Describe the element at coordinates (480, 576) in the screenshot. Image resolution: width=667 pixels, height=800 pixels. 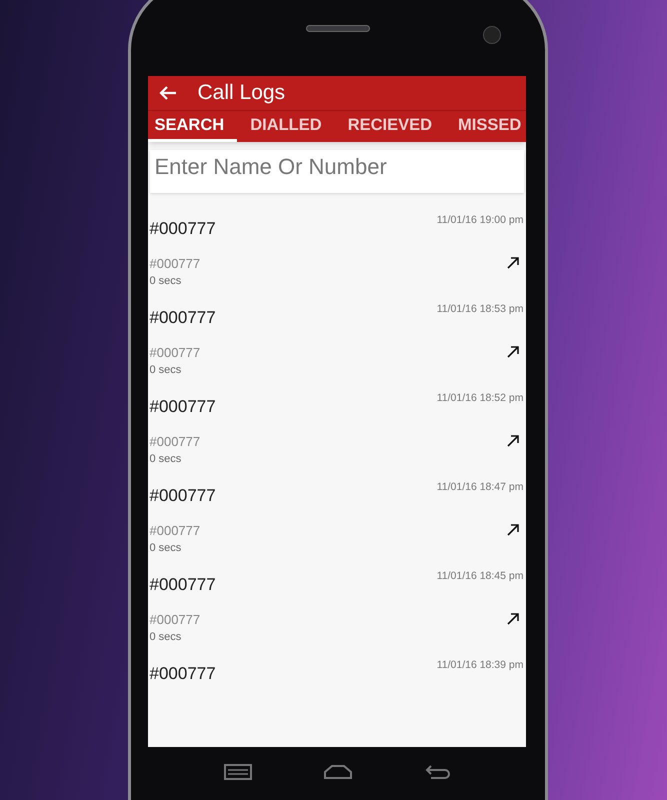
I see `call-time: 11/01/16 18:45 pm` at that location.